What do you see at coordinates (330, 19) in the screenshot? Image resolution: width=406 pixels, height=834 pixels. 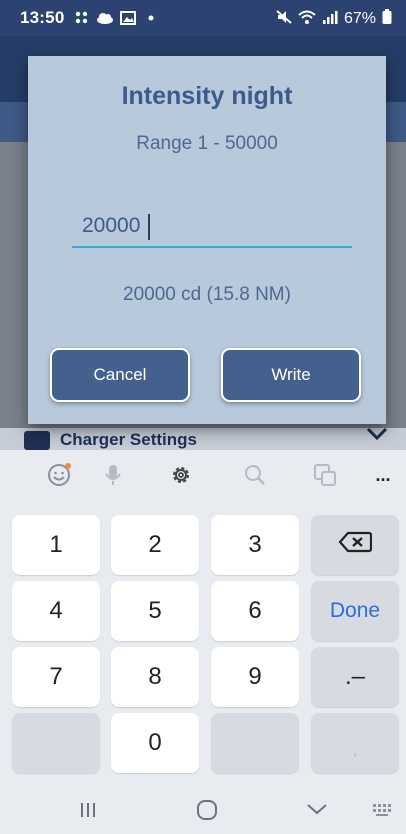 I see `signal-icon` at bounding box center [330, 19].